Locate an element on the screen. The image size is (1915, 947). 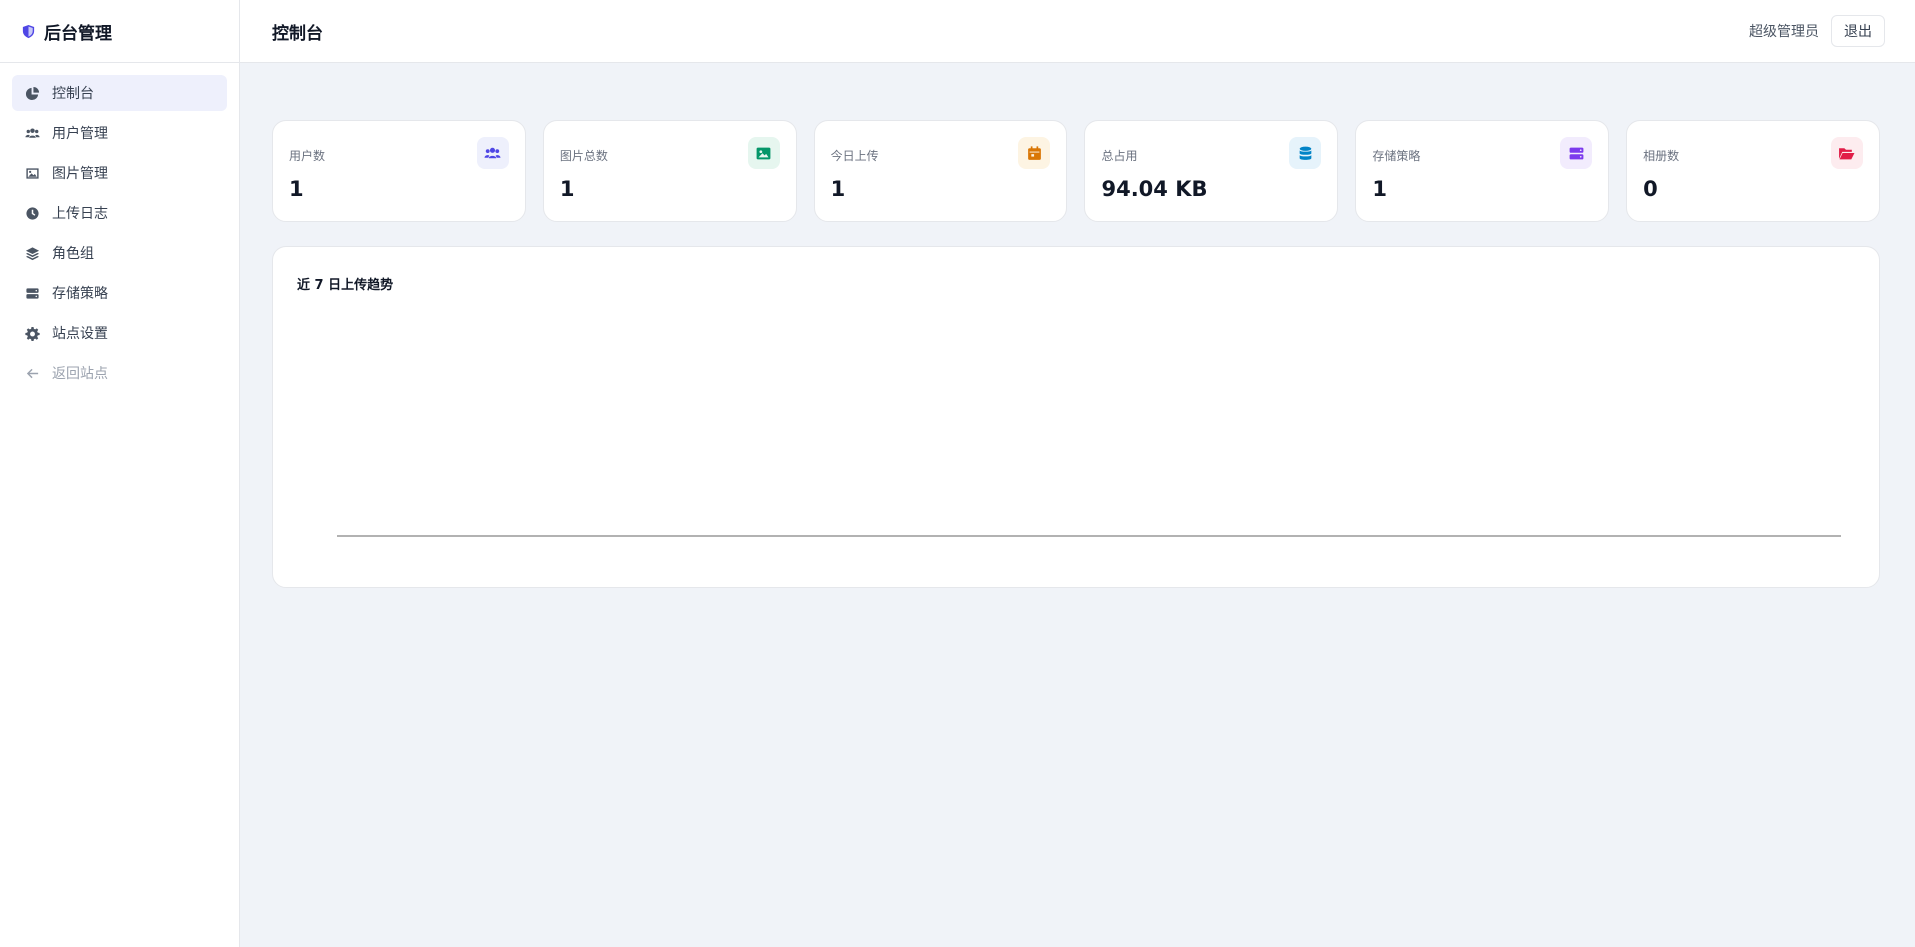
sidebar-item-roles: 角色组 is located at coordinates (119, 253).